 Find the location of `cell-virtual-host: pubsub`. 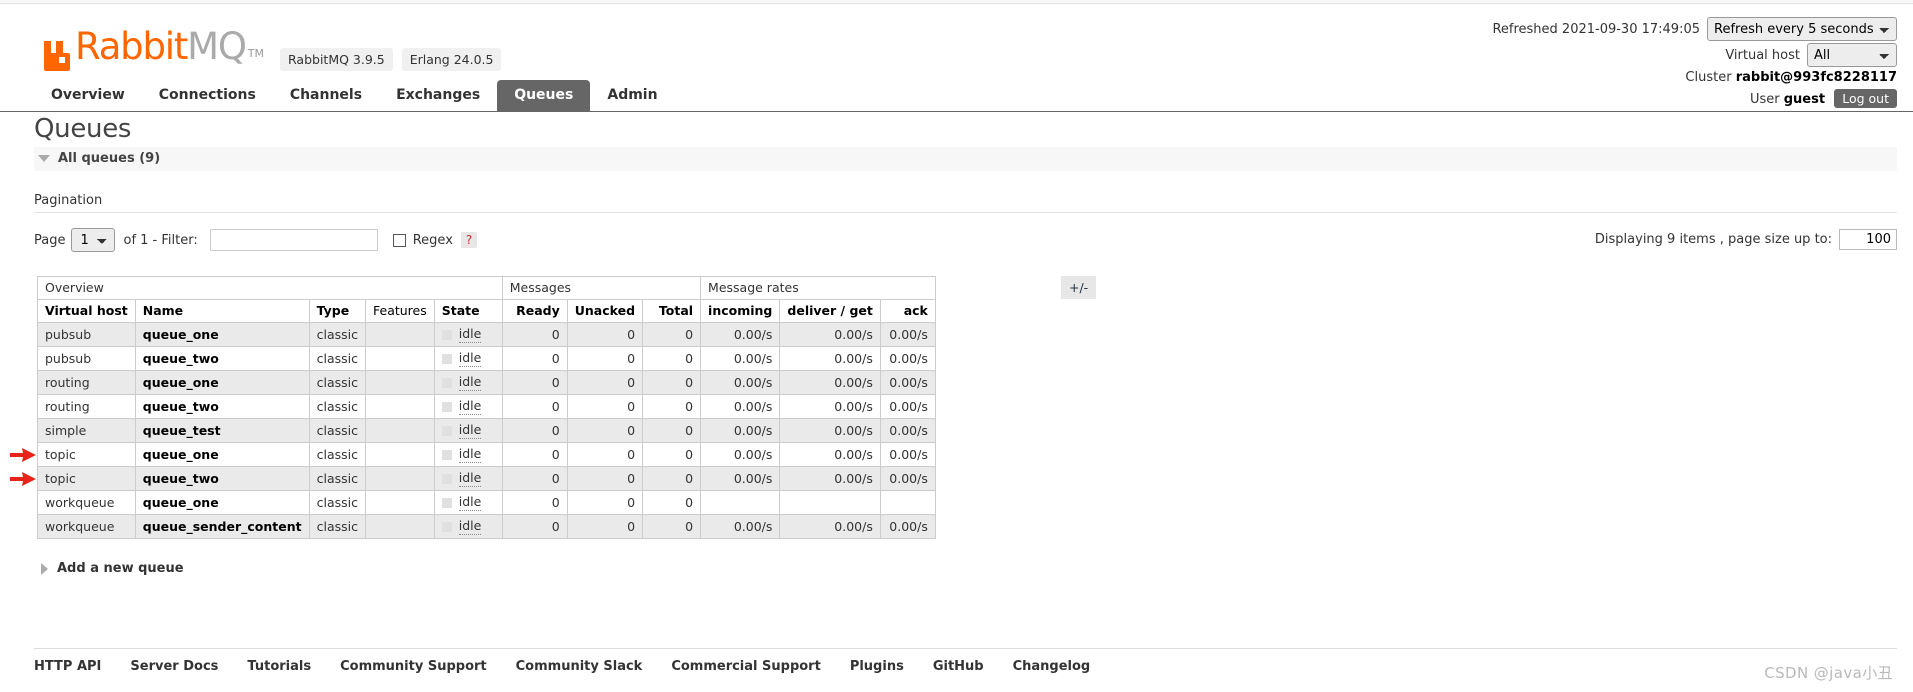

cell-virtual-host: pubsub is located at coordinates (86, 334).